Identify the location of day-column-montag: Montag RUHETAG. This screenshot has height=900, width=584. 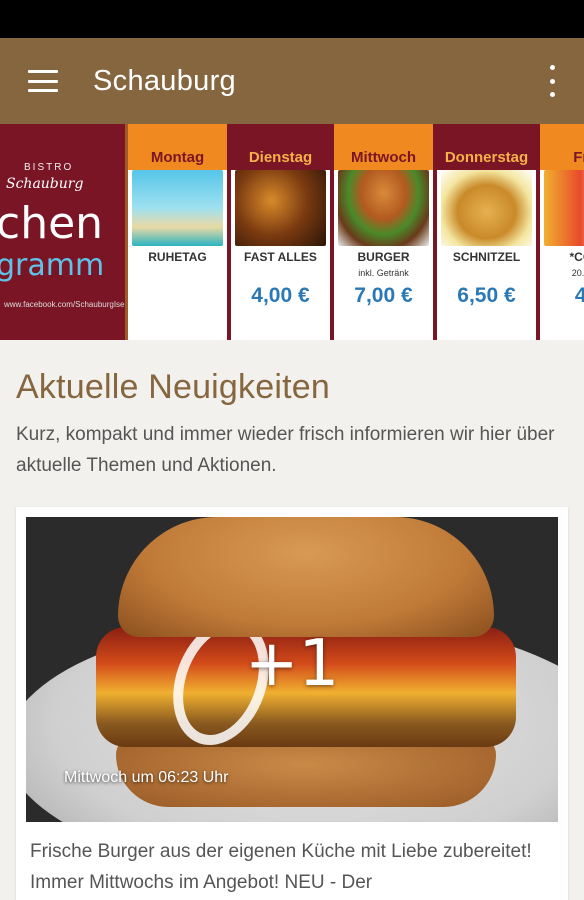
(179, 232).